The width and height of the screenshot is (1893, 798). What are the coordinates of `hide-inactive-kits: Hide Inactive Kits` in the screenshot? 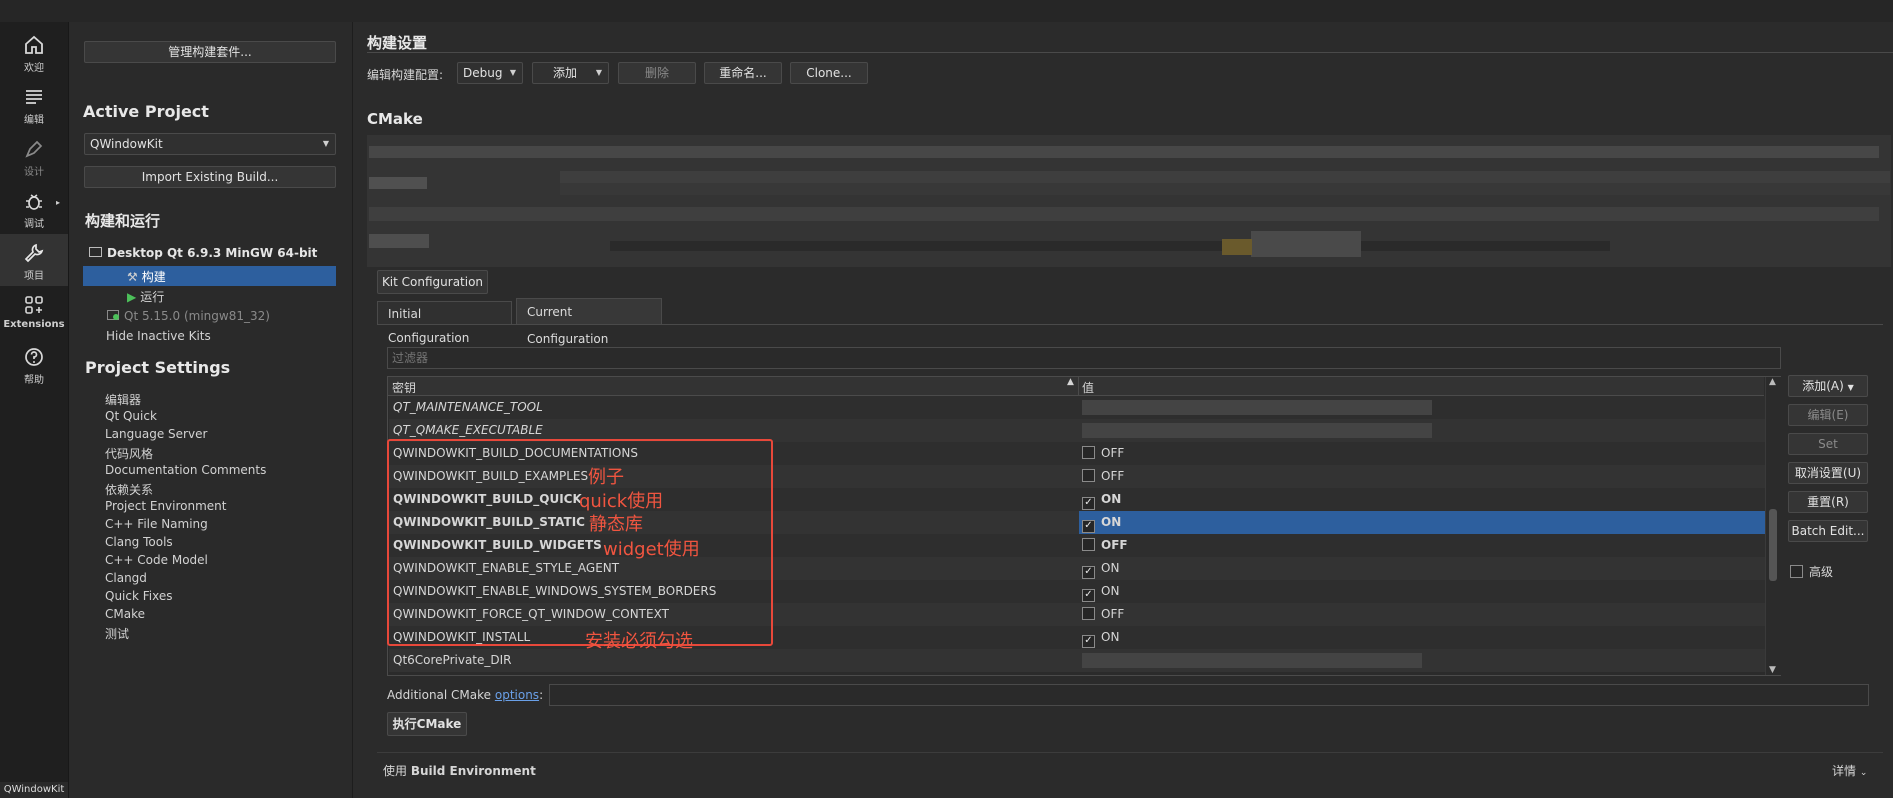 It's located at (158, 336).